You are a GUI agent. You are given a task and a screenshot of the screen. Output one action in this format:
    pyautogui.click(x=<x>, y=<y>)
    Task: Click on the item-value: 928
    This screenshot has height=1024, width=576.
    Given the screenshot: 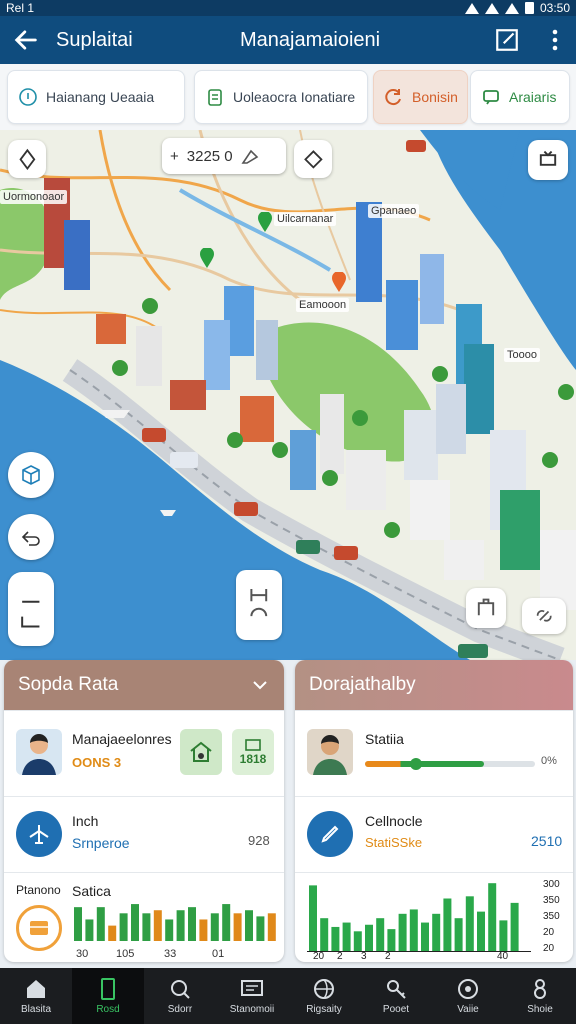 What is the action you would take?
    pyautogui.click(x=259, y=840)
    